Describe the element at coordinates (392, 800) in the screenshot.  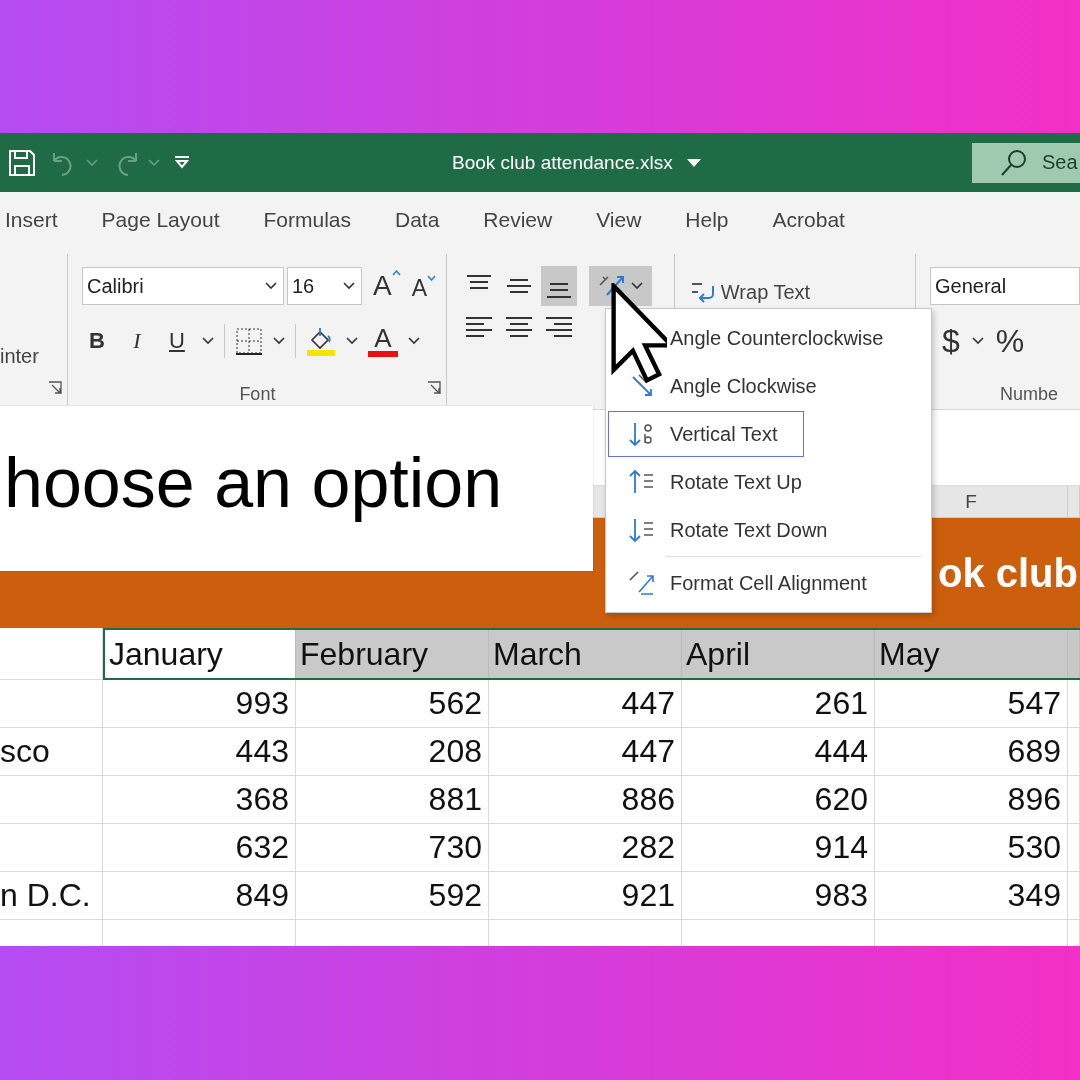
I see `table-cell: 881` at that location.